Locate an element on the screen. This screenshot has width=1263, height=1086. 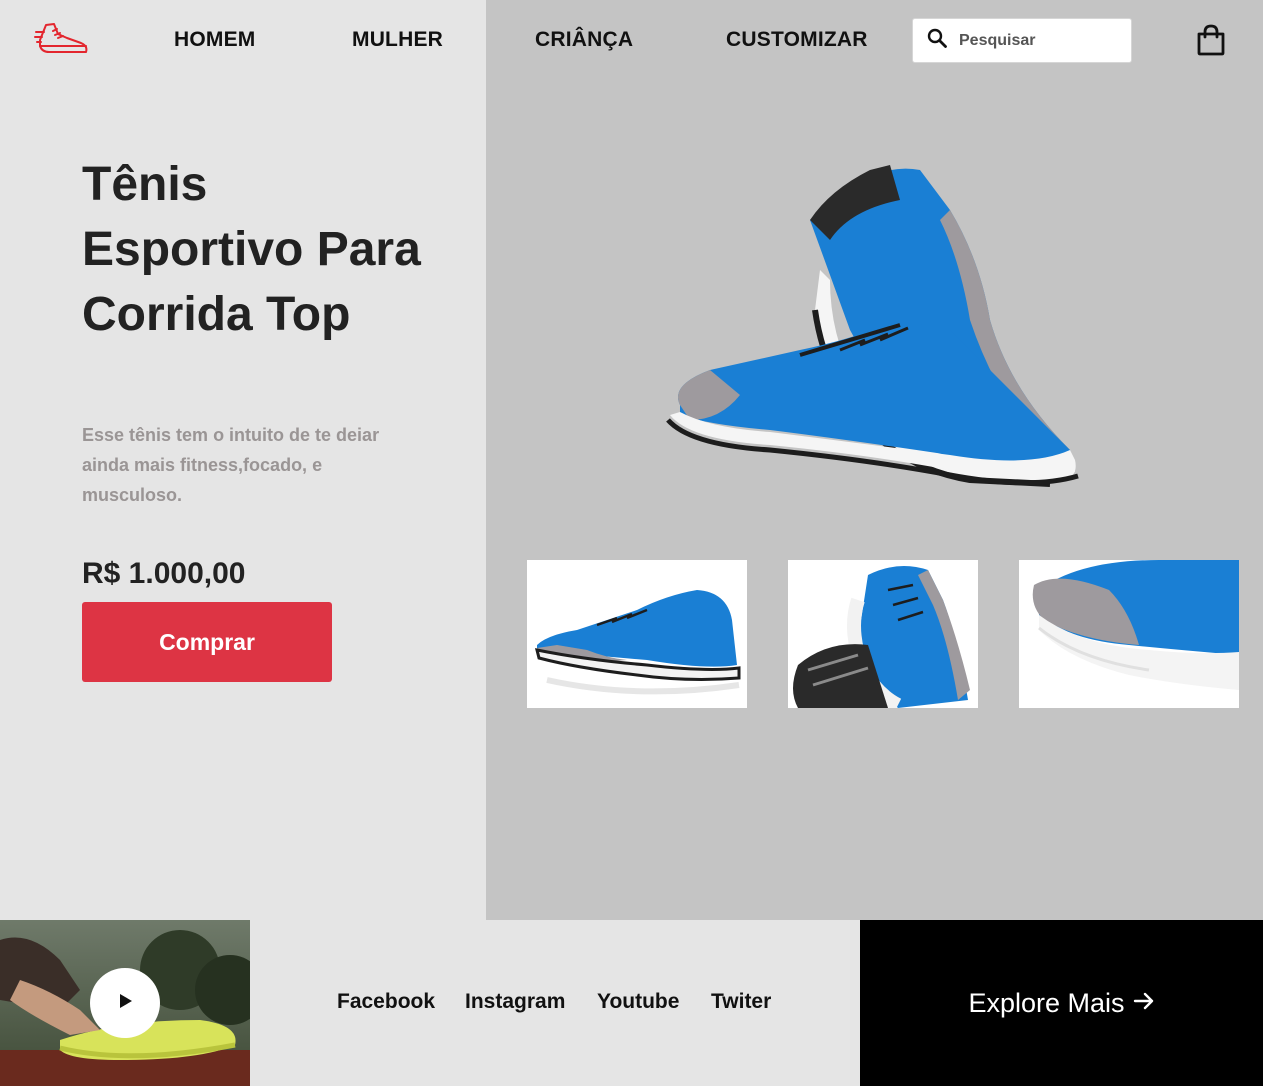
video-thumbnail is located at coordinates (125, 1003).